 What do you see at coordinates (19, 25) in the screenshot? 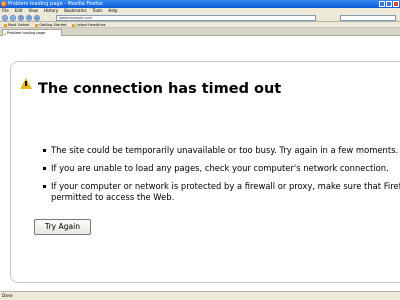
I see `bookmark-label: Most Visited` at bounding box center [19, 25].